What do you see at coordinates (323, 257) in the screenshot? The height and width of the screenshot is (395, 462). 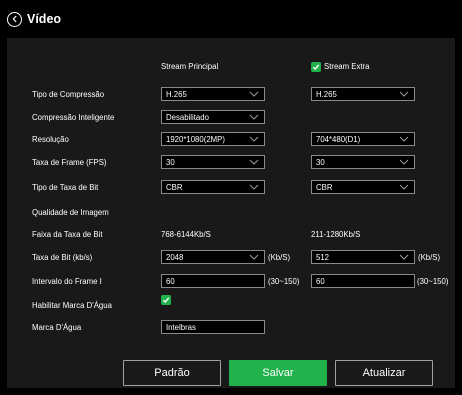 I see `extra-bitrate-value: 512` at bounding box center [323, 257].